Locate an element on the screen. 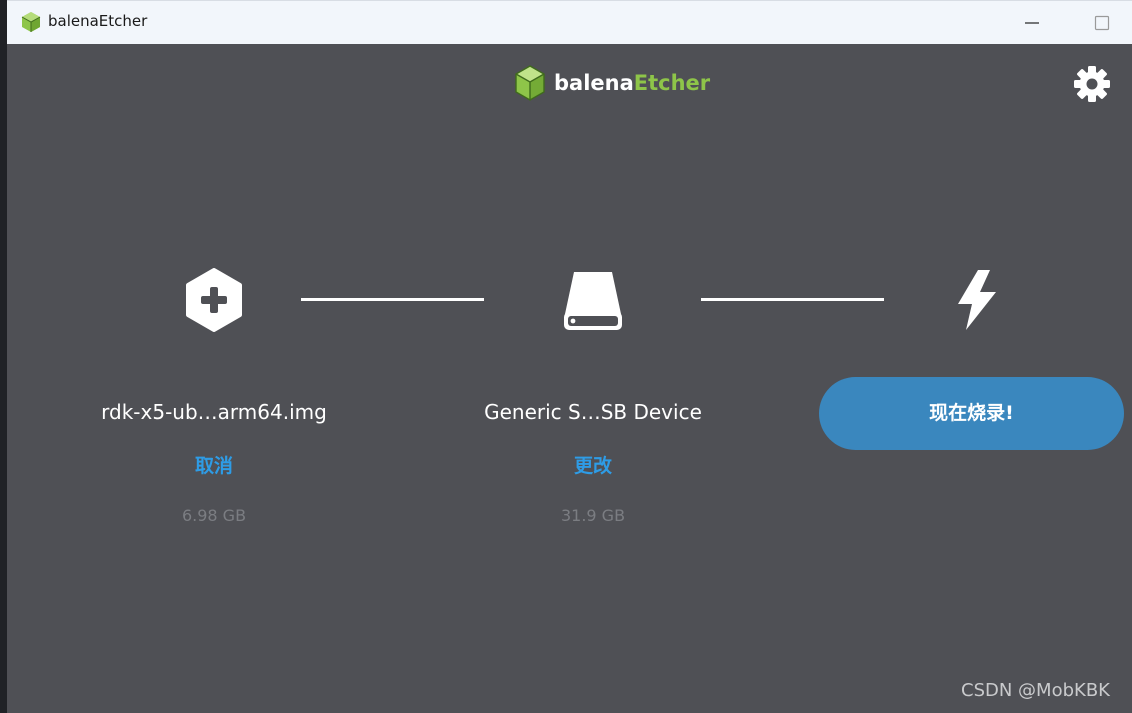 The image size is (1132, 713). minimize-button is located at coordinates (1032, 23).